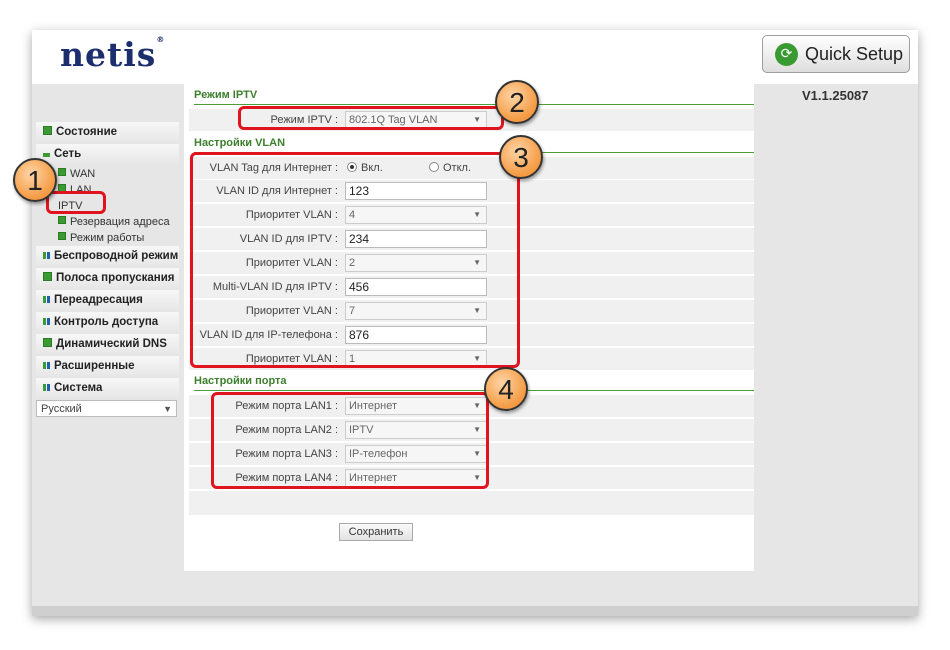 The width and height of the screenshot is (950, 650). Describe the element at coordinates (114, 222) in the screenshot. I see `sidebar-subitem-address-reservation: Резервация адреса` at that location.